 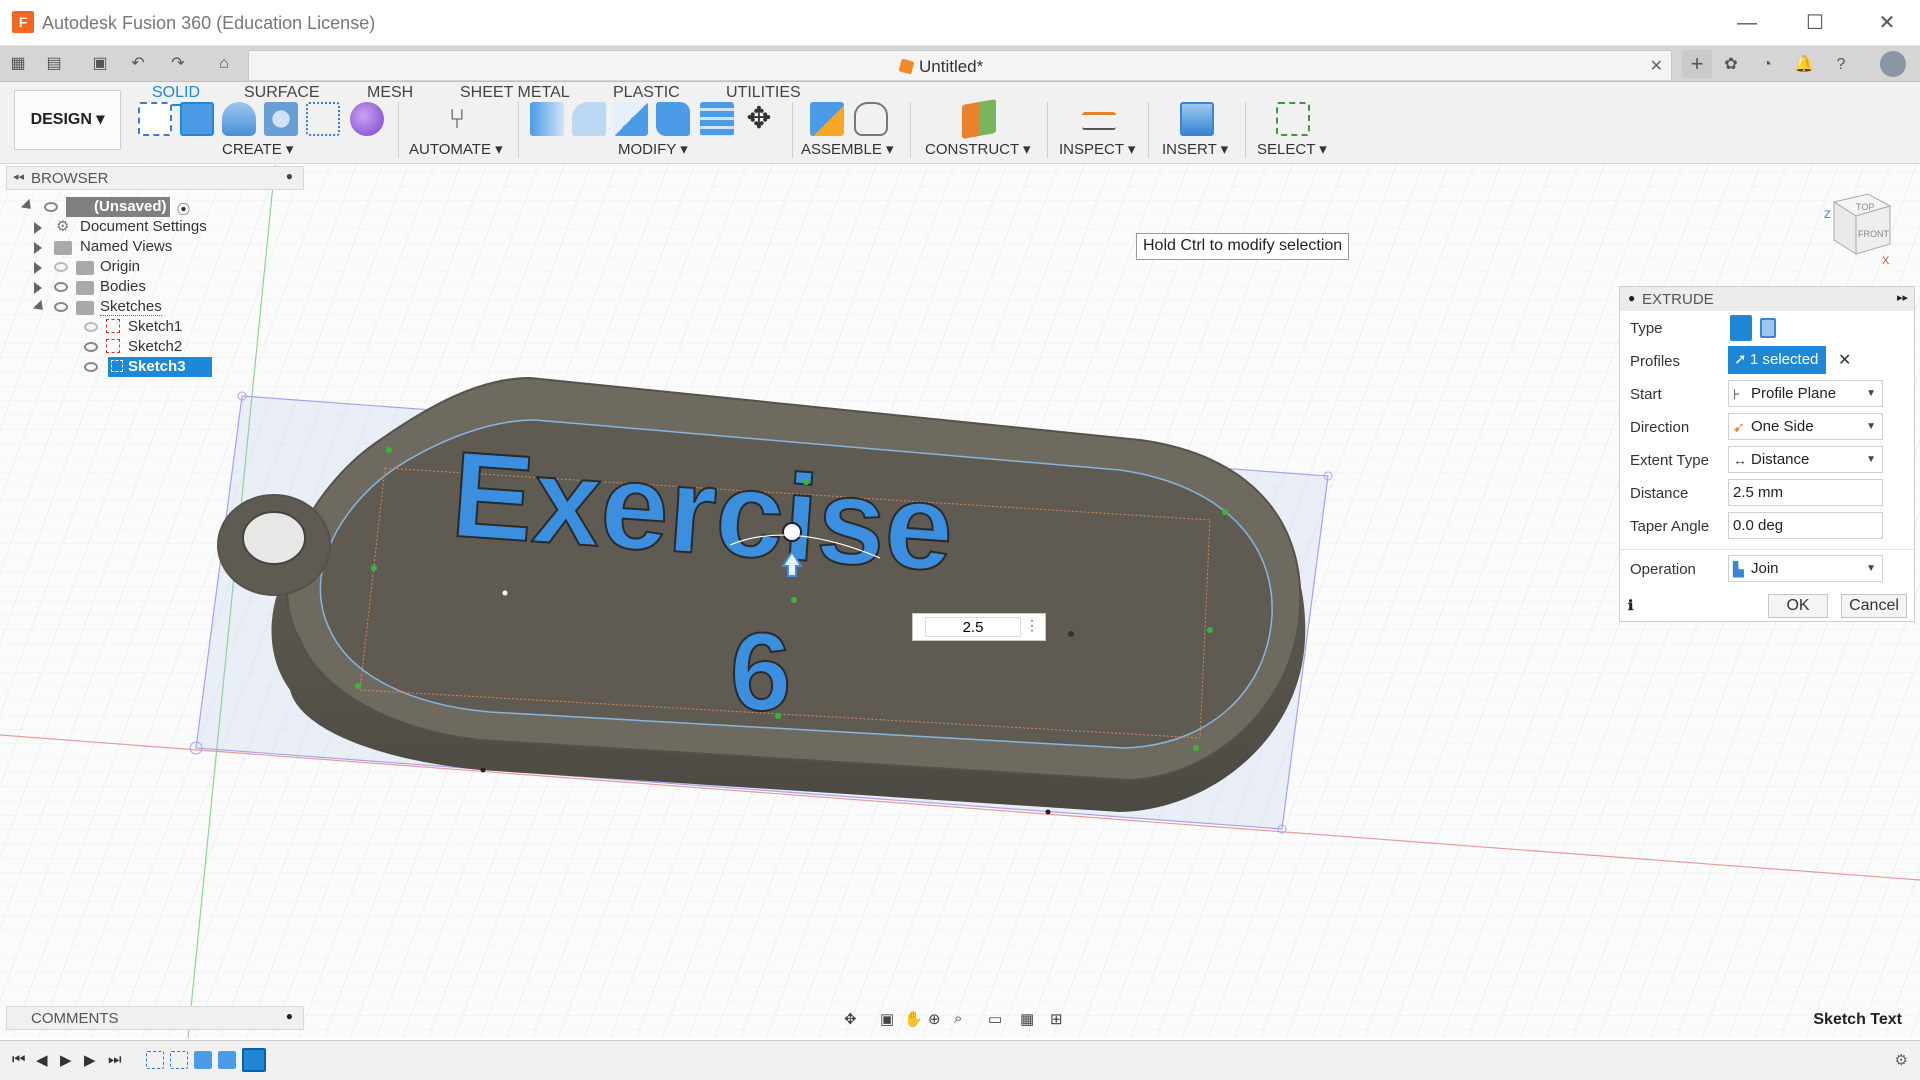 What do you see at coordinates (115, 1059) in the screenshot?
I see `go-to-end-icon: ⏭` at bounding box center [115, 1059].